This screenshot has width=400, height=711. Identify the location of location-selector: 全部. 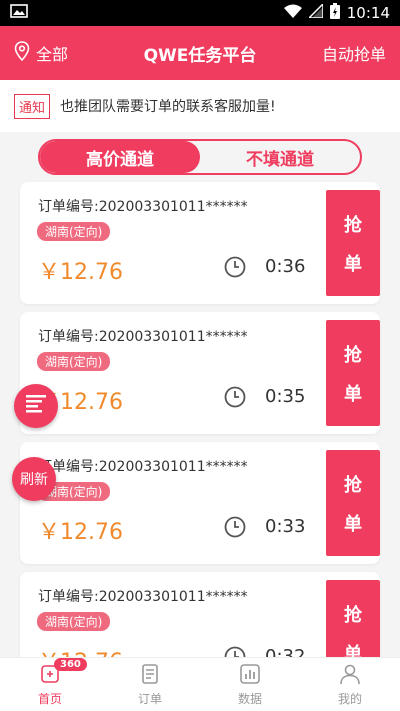
(41, 53).